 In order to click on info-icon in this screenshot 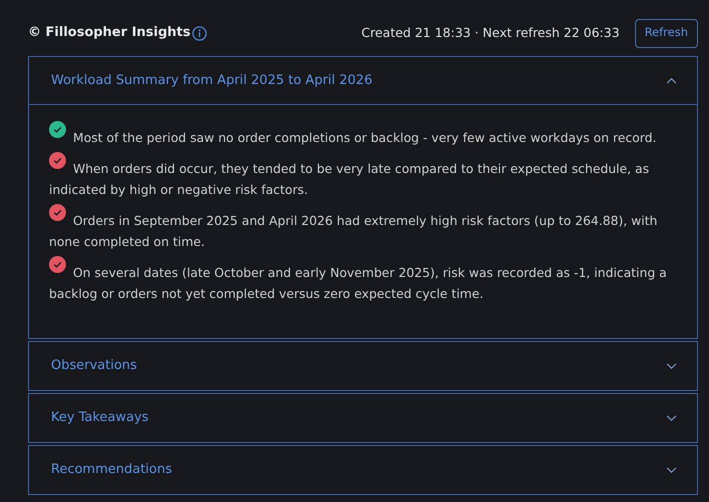, I will do `click(199, 33)`.